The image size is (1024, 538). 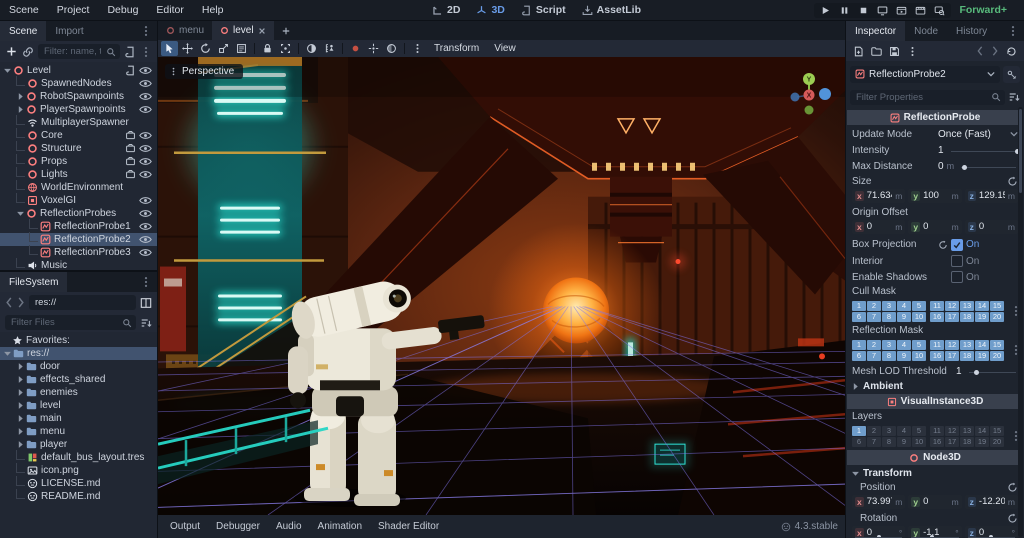 I want to click on intensity-value: 1, so click(x=979, y=150).